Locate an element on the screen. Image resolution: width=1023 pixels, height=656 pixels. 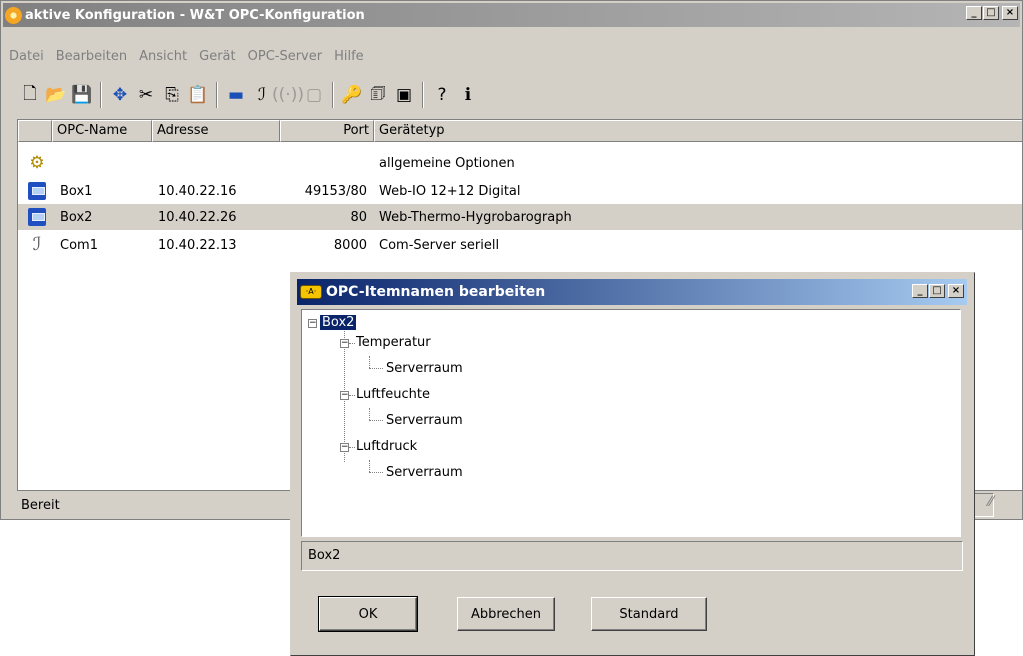
dialog-buttons: OK Abbrechen Standard is located at coordinates (532, 614).